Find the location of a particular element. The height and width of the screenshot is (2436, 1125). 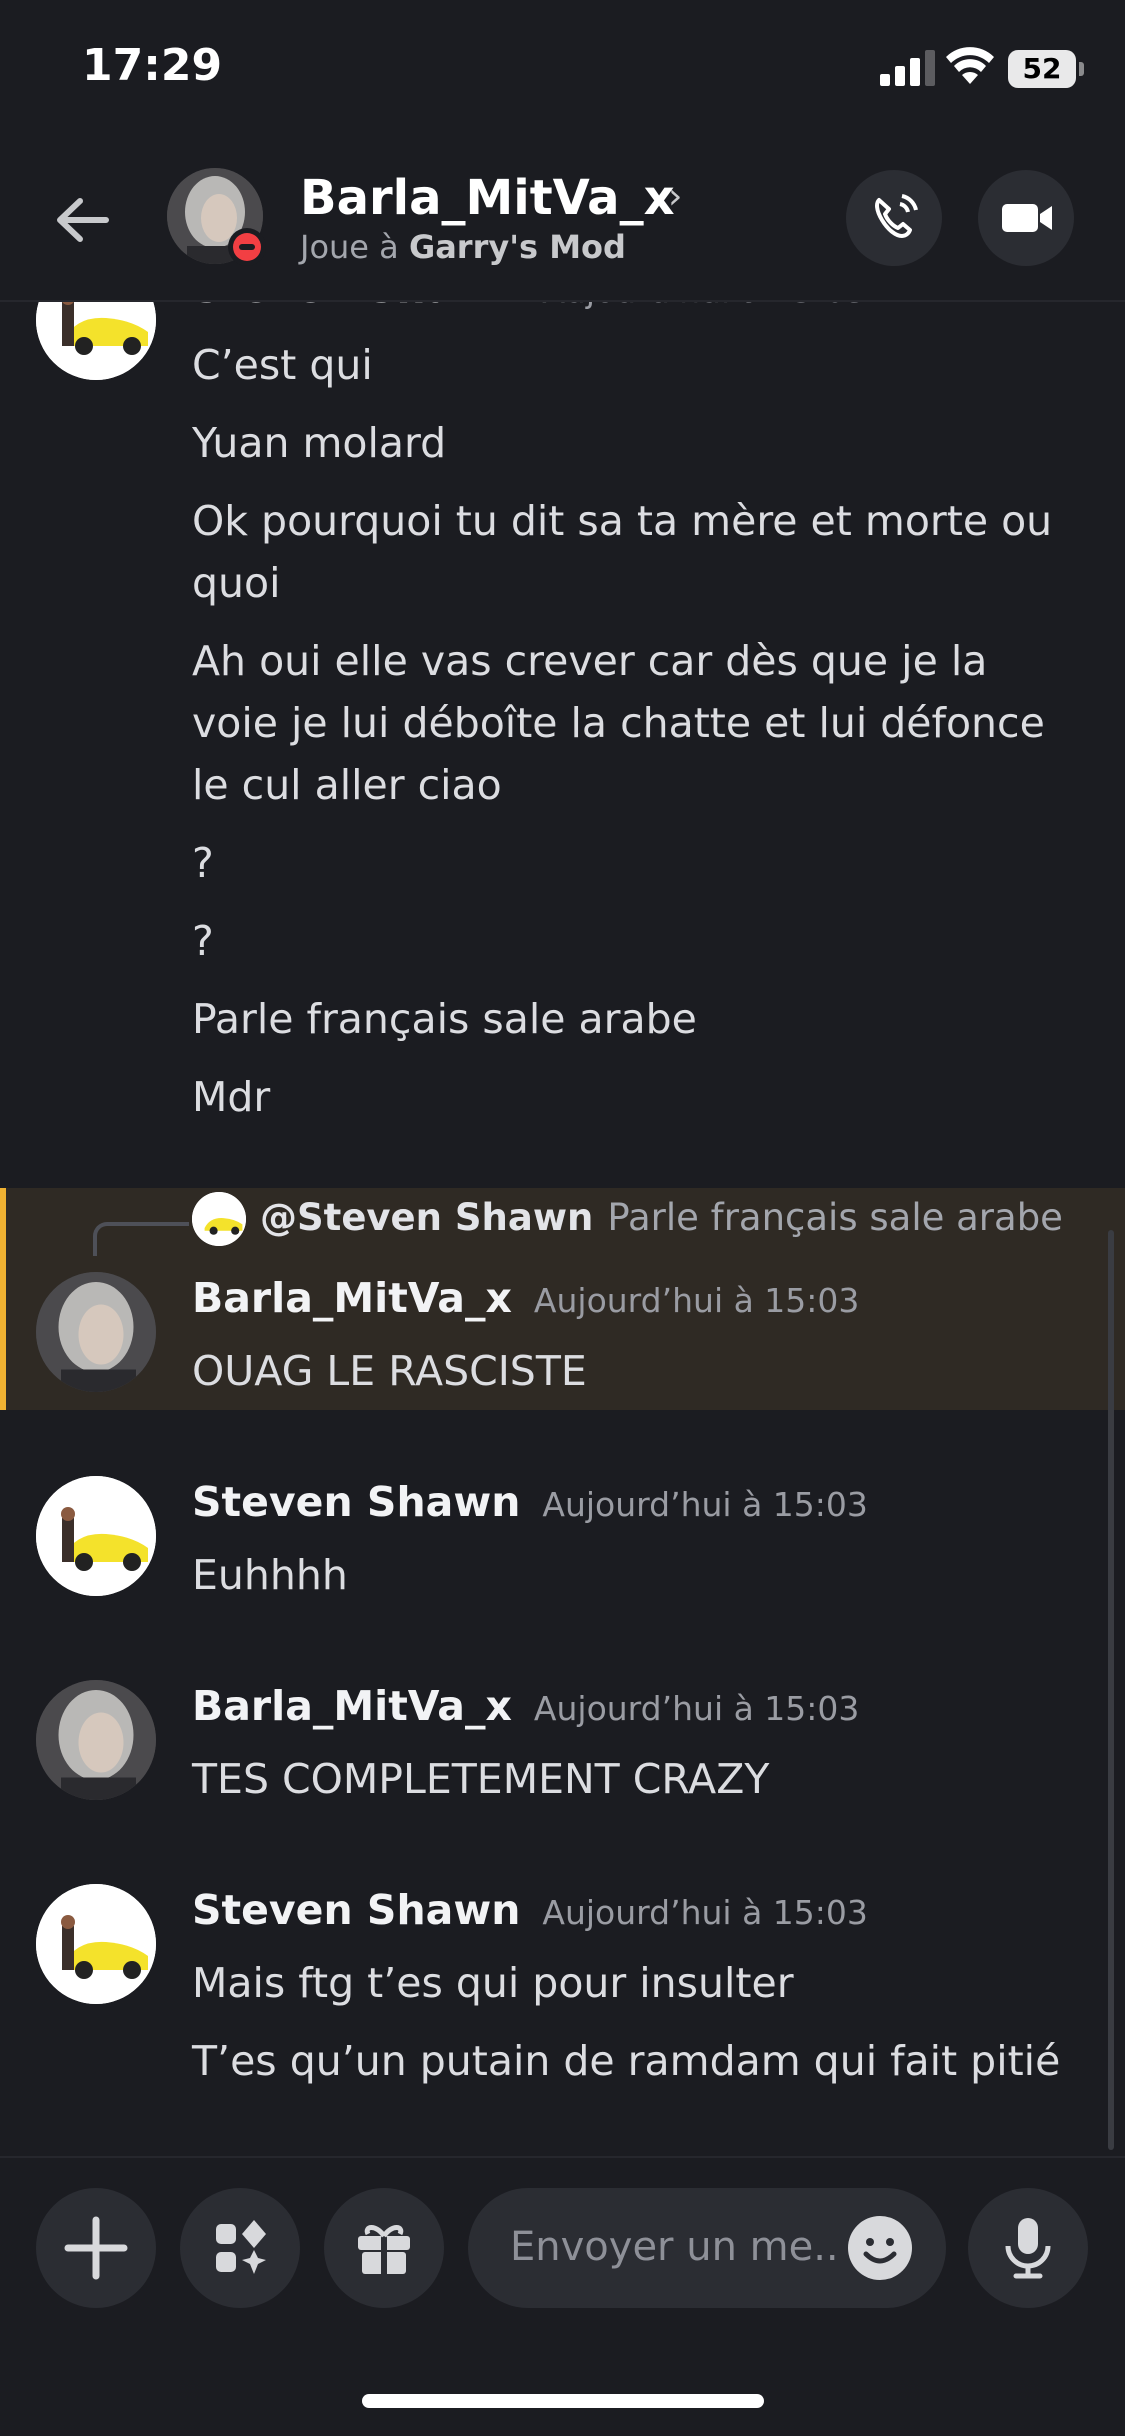

battery-level: 52 is located at coordinates (1042, 69).